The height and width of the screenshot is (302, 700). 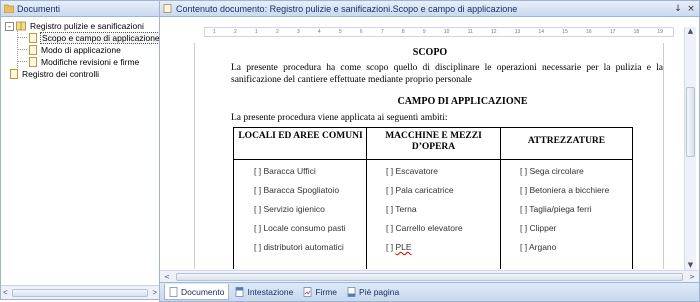 What do you see at coordinates (21, 26) in the screenshot?
I see `book-icon` at bounding box center [21, 26].